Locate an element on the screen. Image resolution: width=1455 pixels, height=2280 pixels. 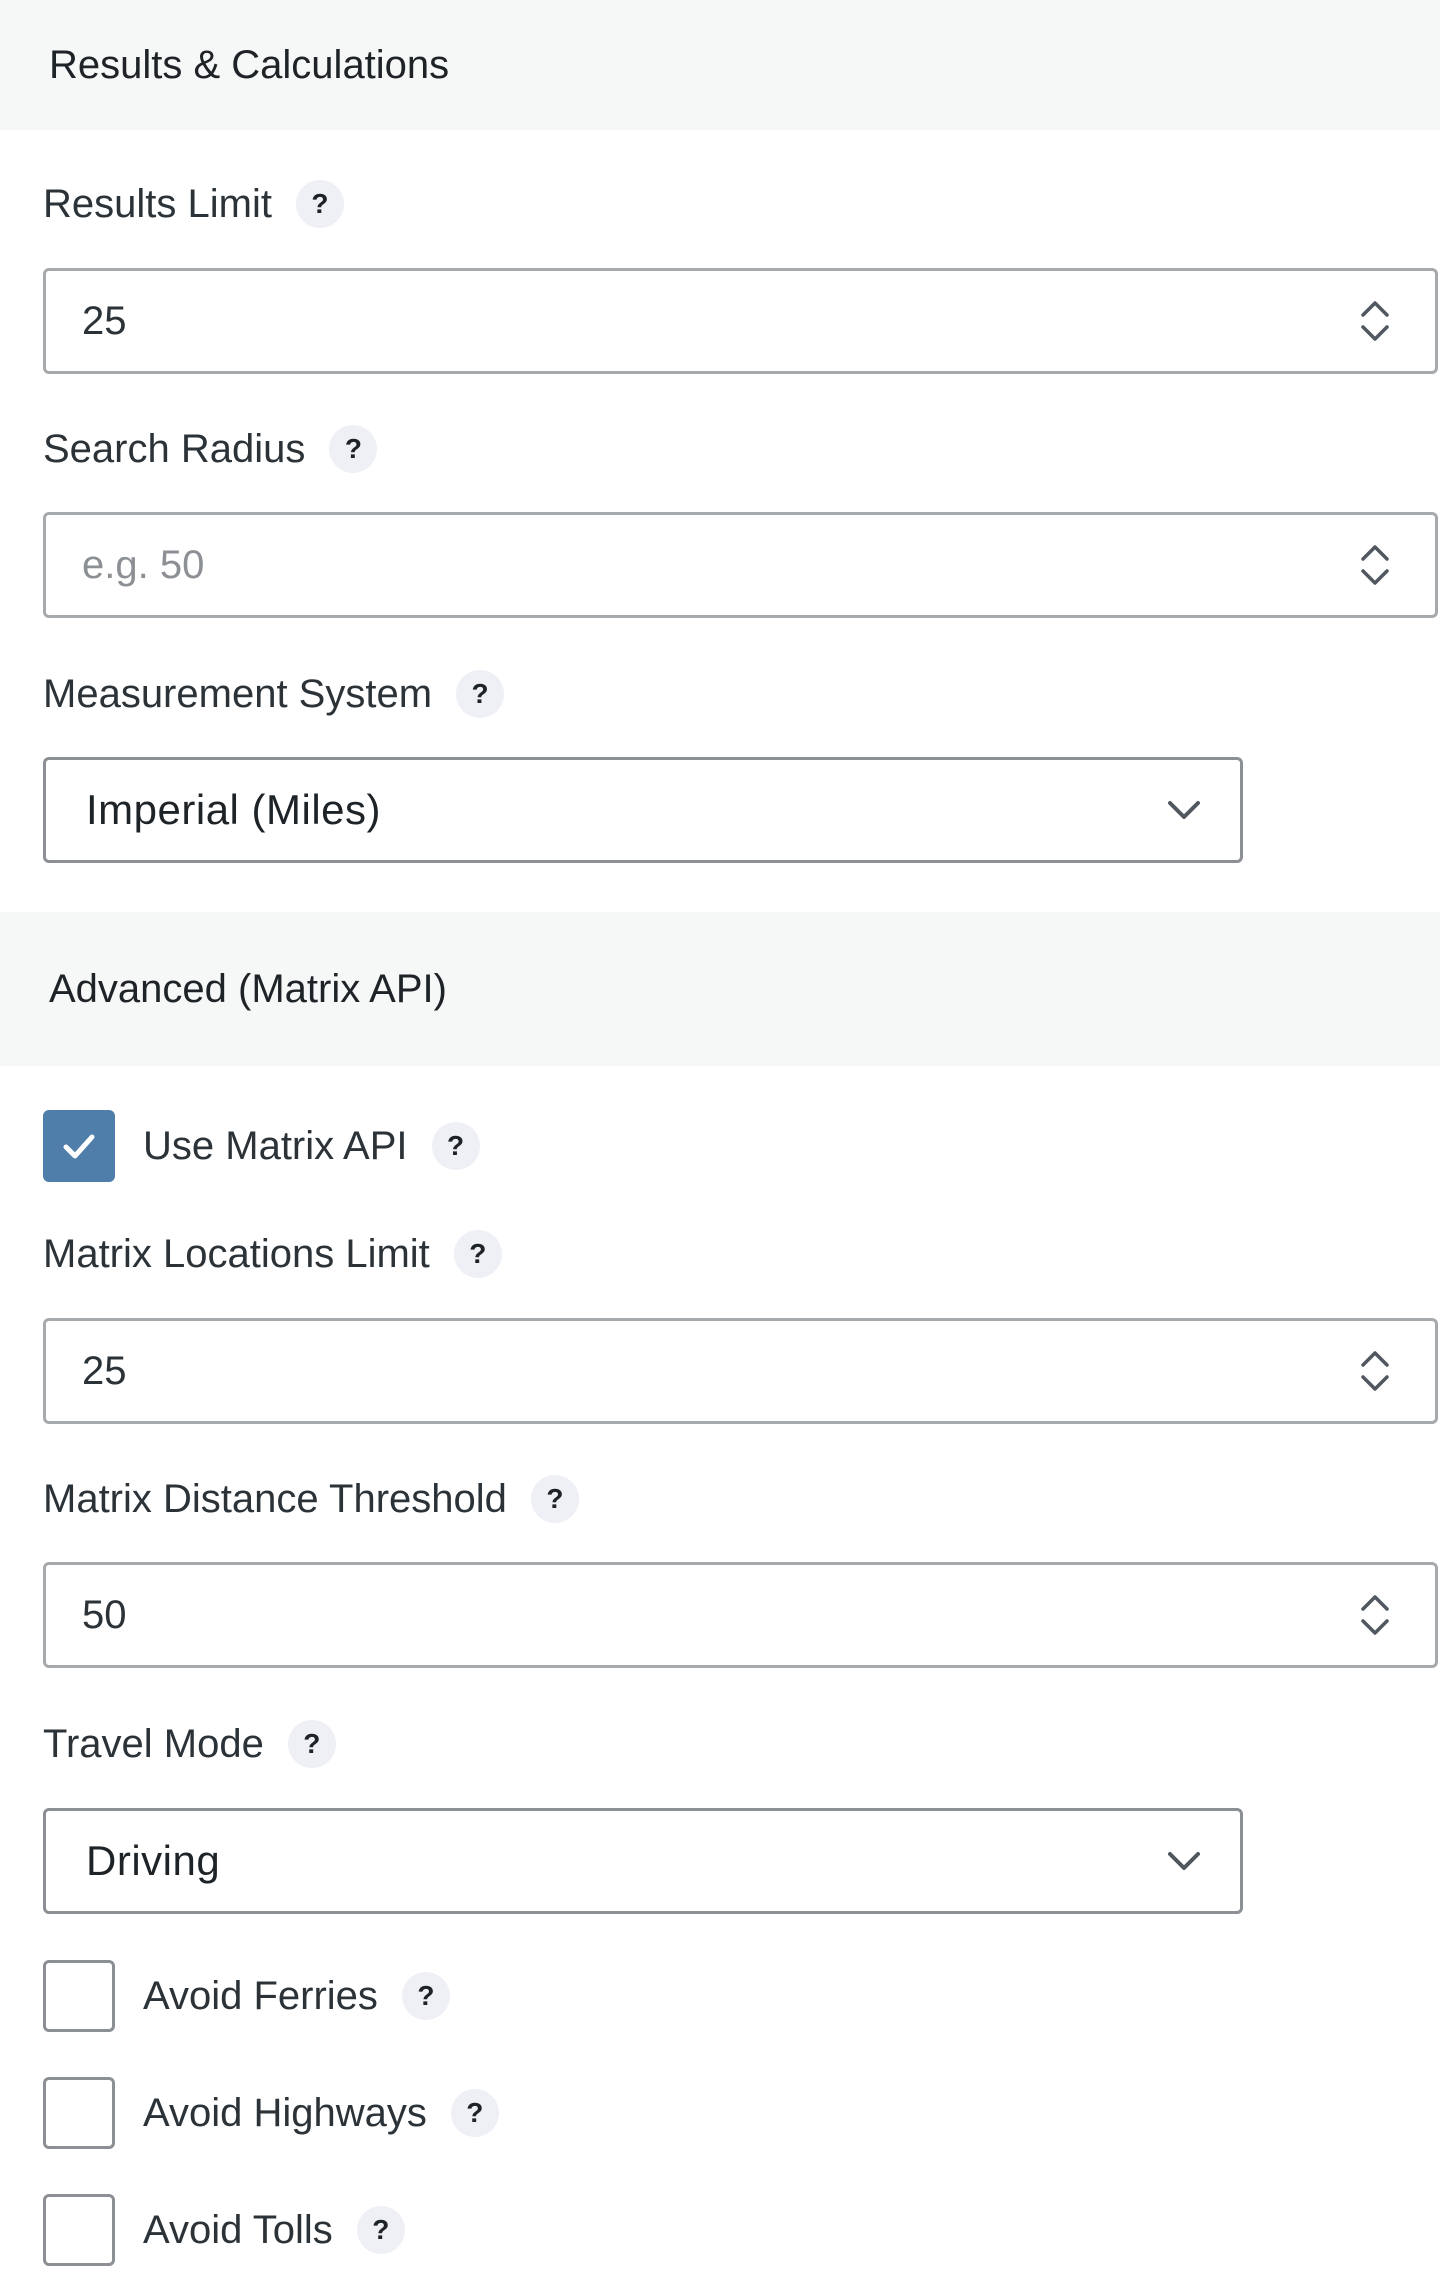
use-matrix-api-help-icon: ? is located at coordinates (455, 1146).